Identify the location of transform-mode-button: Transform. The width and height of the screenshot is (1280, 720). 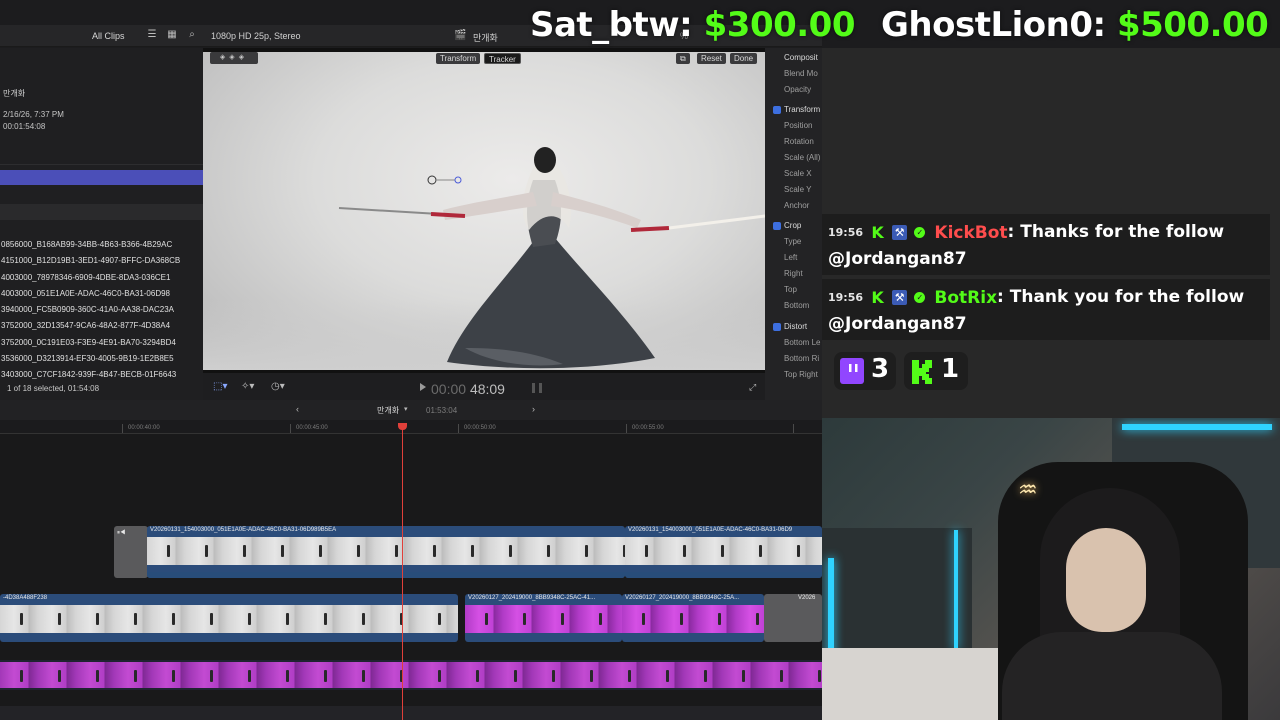
(458, 58).